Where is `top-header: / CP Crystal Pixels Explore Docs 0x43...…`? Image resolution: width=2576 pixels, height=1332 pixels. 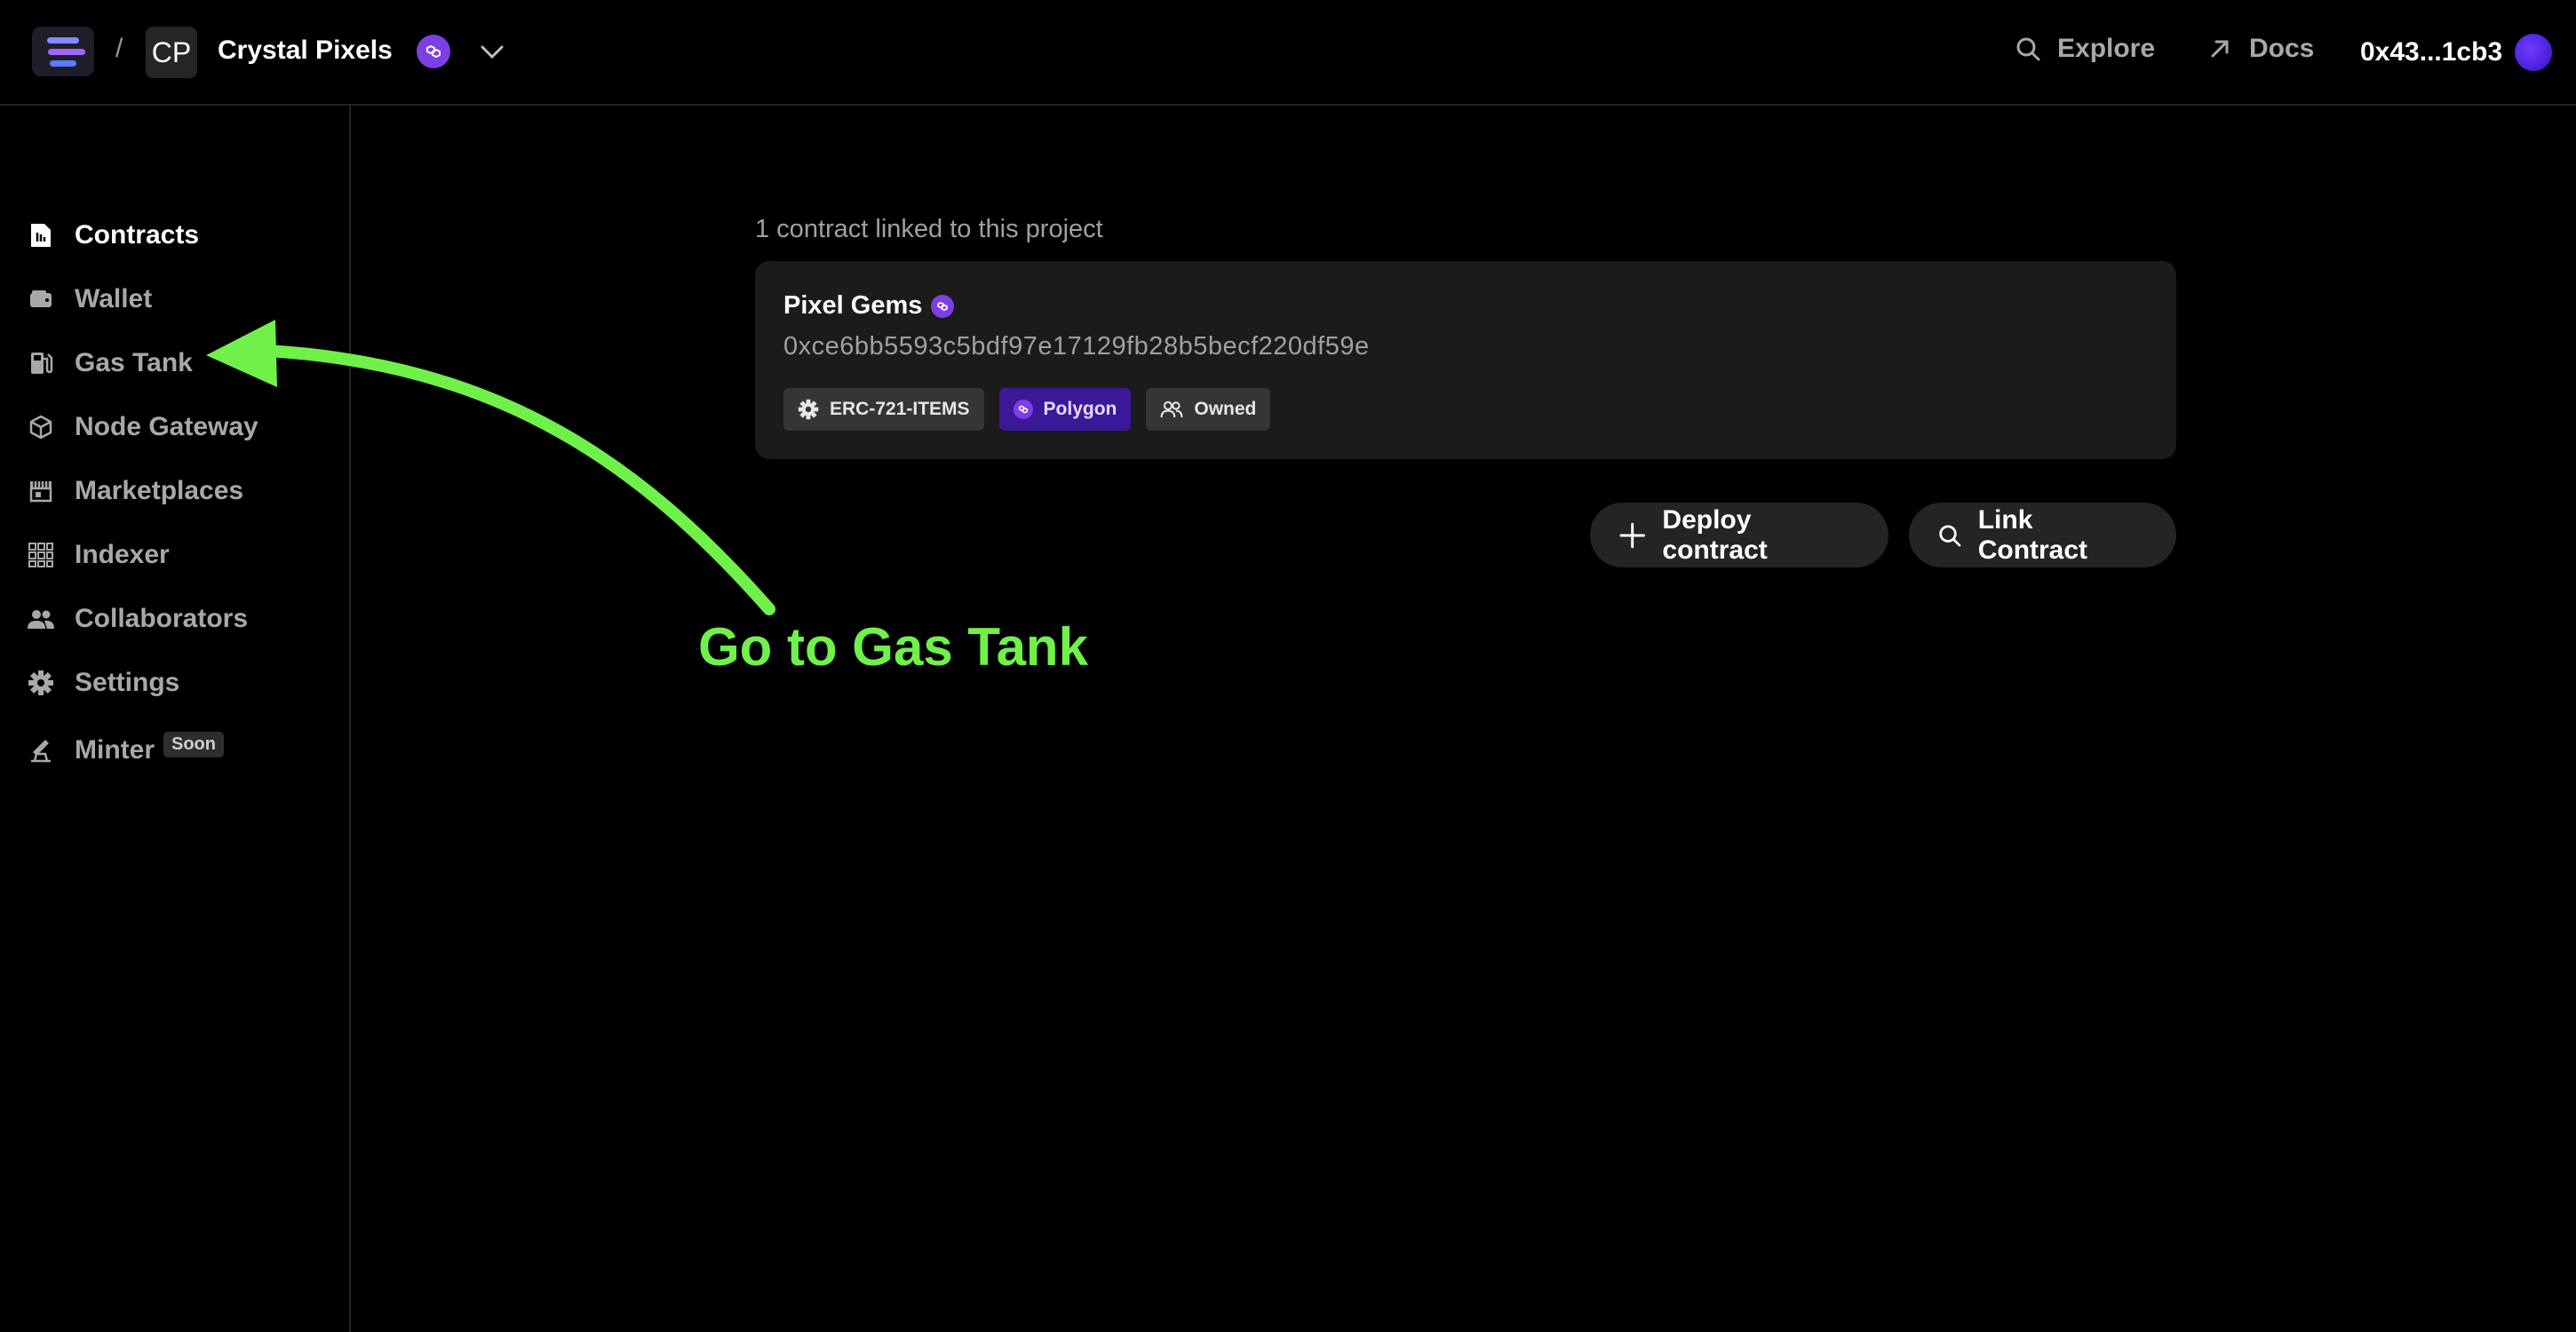 top-header: / CP Crystal Pixels Explore Docs 0x43...… is located at coordinates (1288, 53).